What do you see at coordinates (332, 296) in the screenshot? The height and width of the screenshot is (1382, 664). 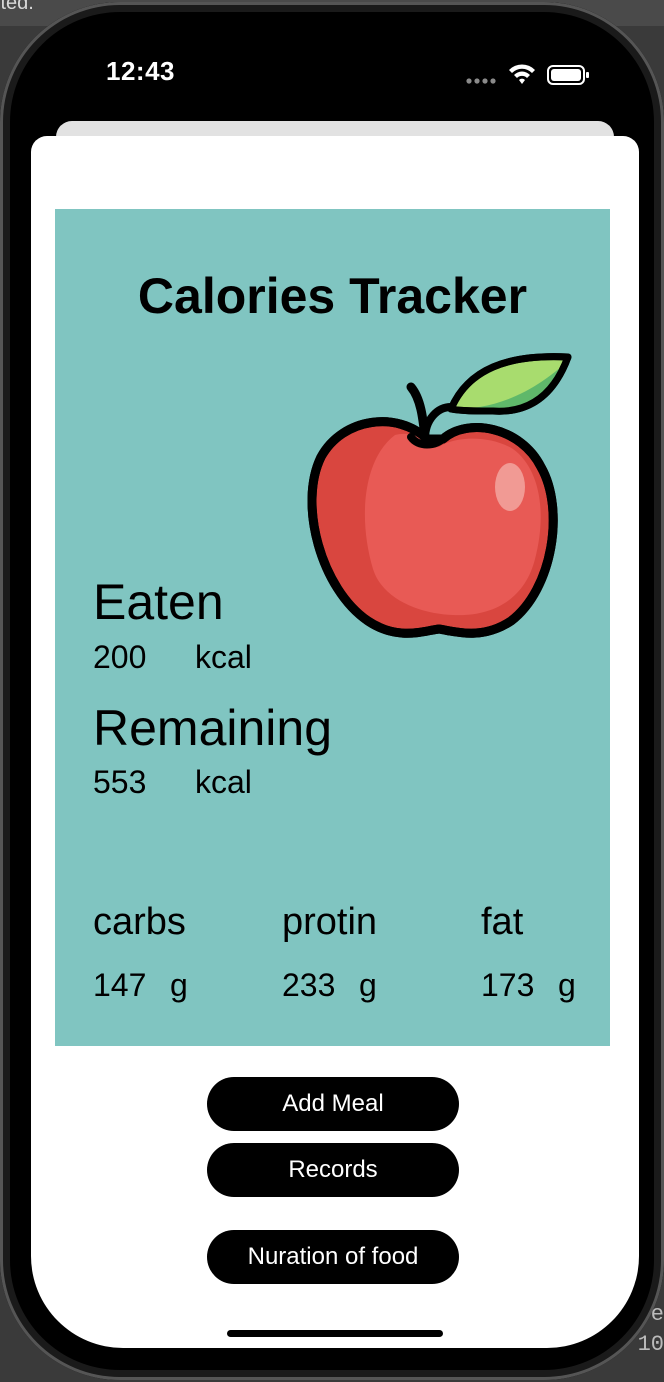 I see `page-title: Calories Tracker` at bounding box center [332, 296].